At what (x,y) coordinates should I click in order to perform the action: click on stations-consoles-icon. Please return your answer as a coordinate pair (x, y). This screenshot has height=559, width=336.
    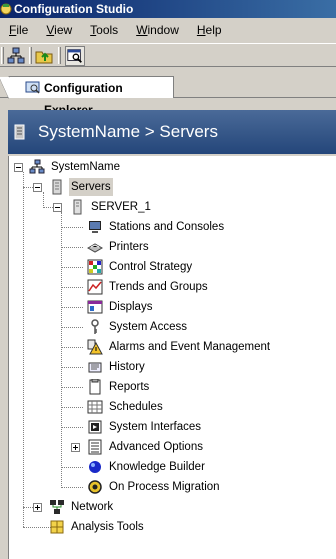
    Looking at the image, I should click on (95, 227).